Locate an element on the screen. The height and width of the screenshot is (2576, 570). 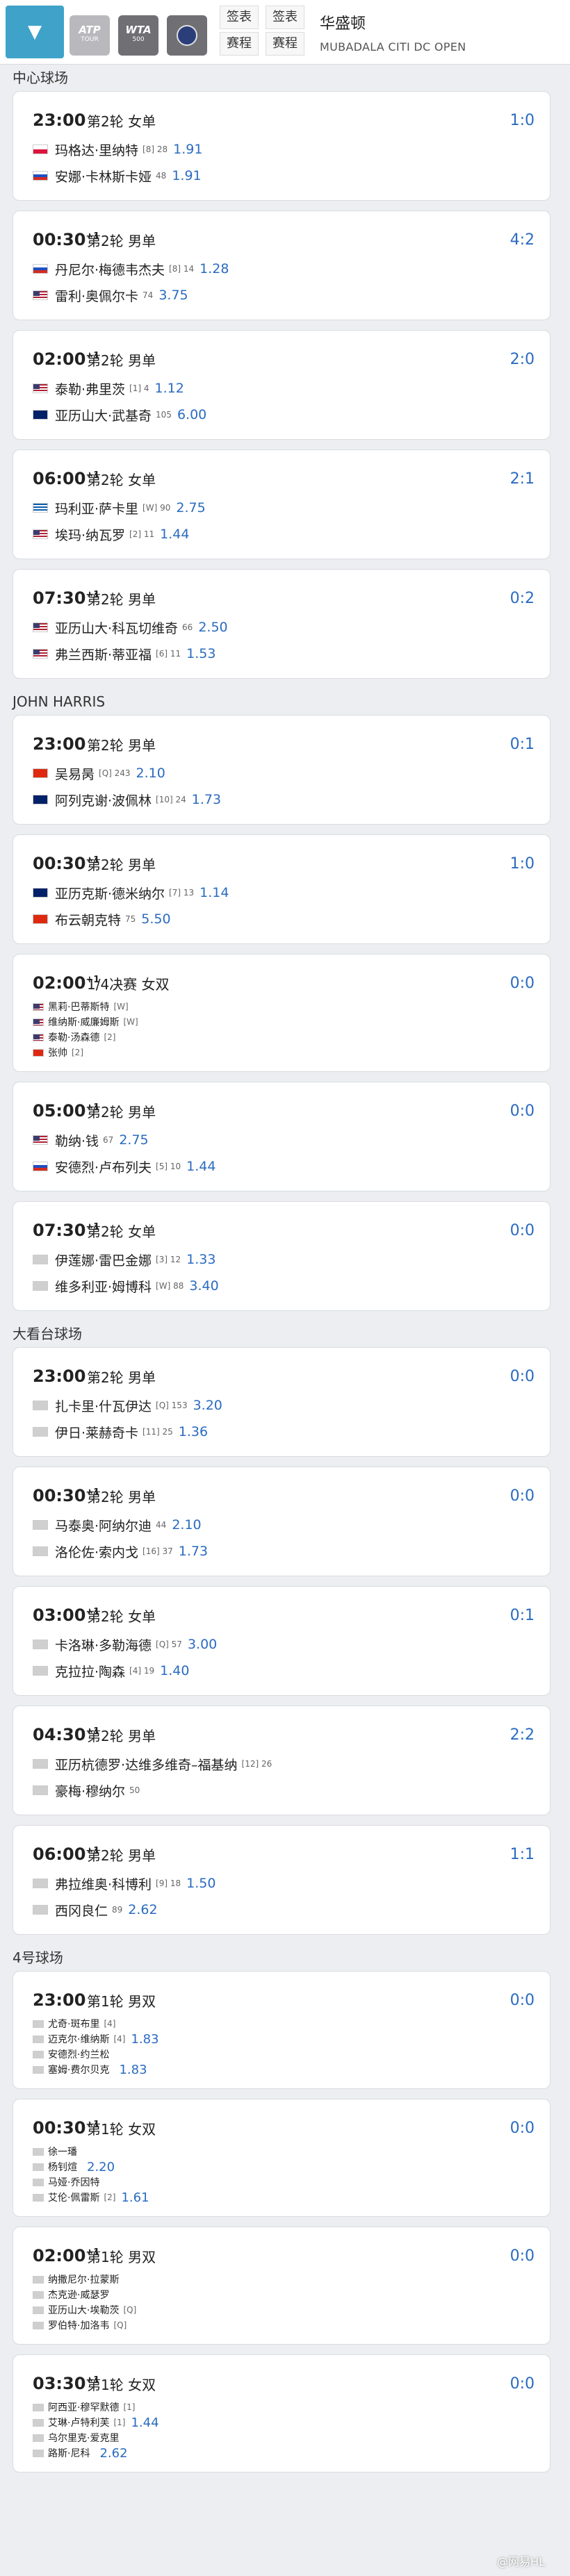
player-odds: 2.50 is located at coordinates (212, 628).